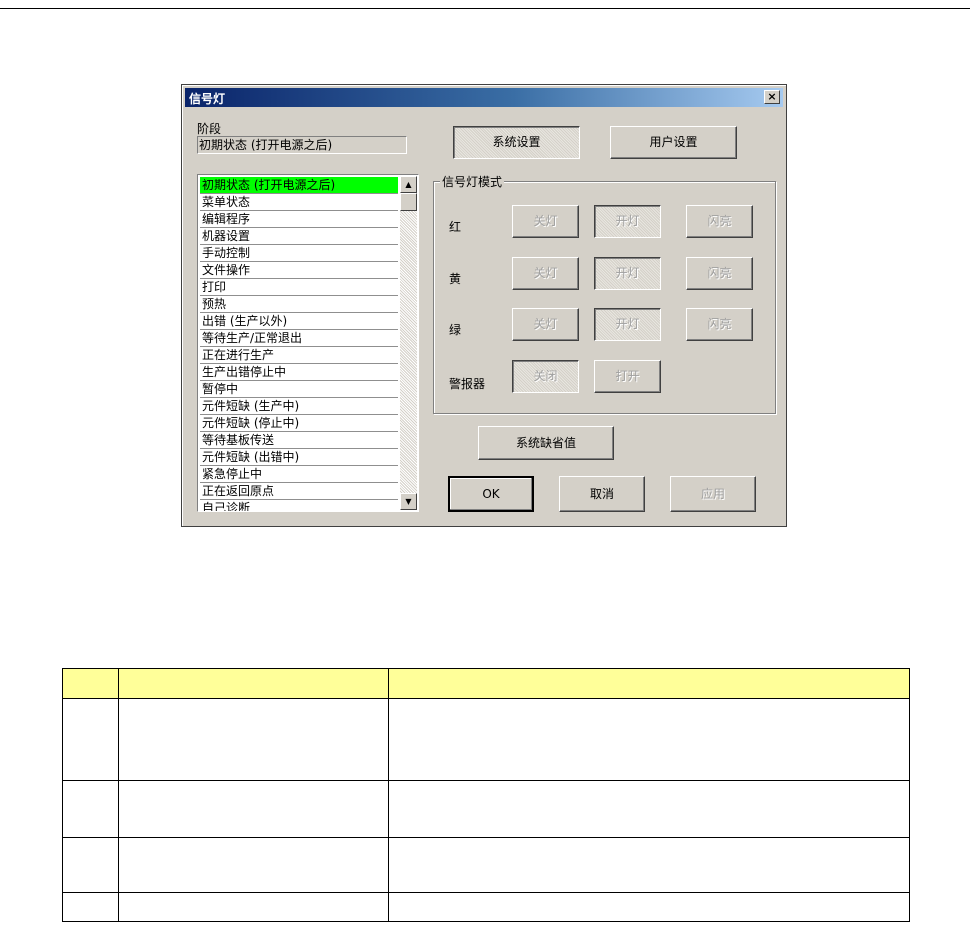 The image size is (970, 926). I want to click on apply-button: 应用, so click(713, 494).